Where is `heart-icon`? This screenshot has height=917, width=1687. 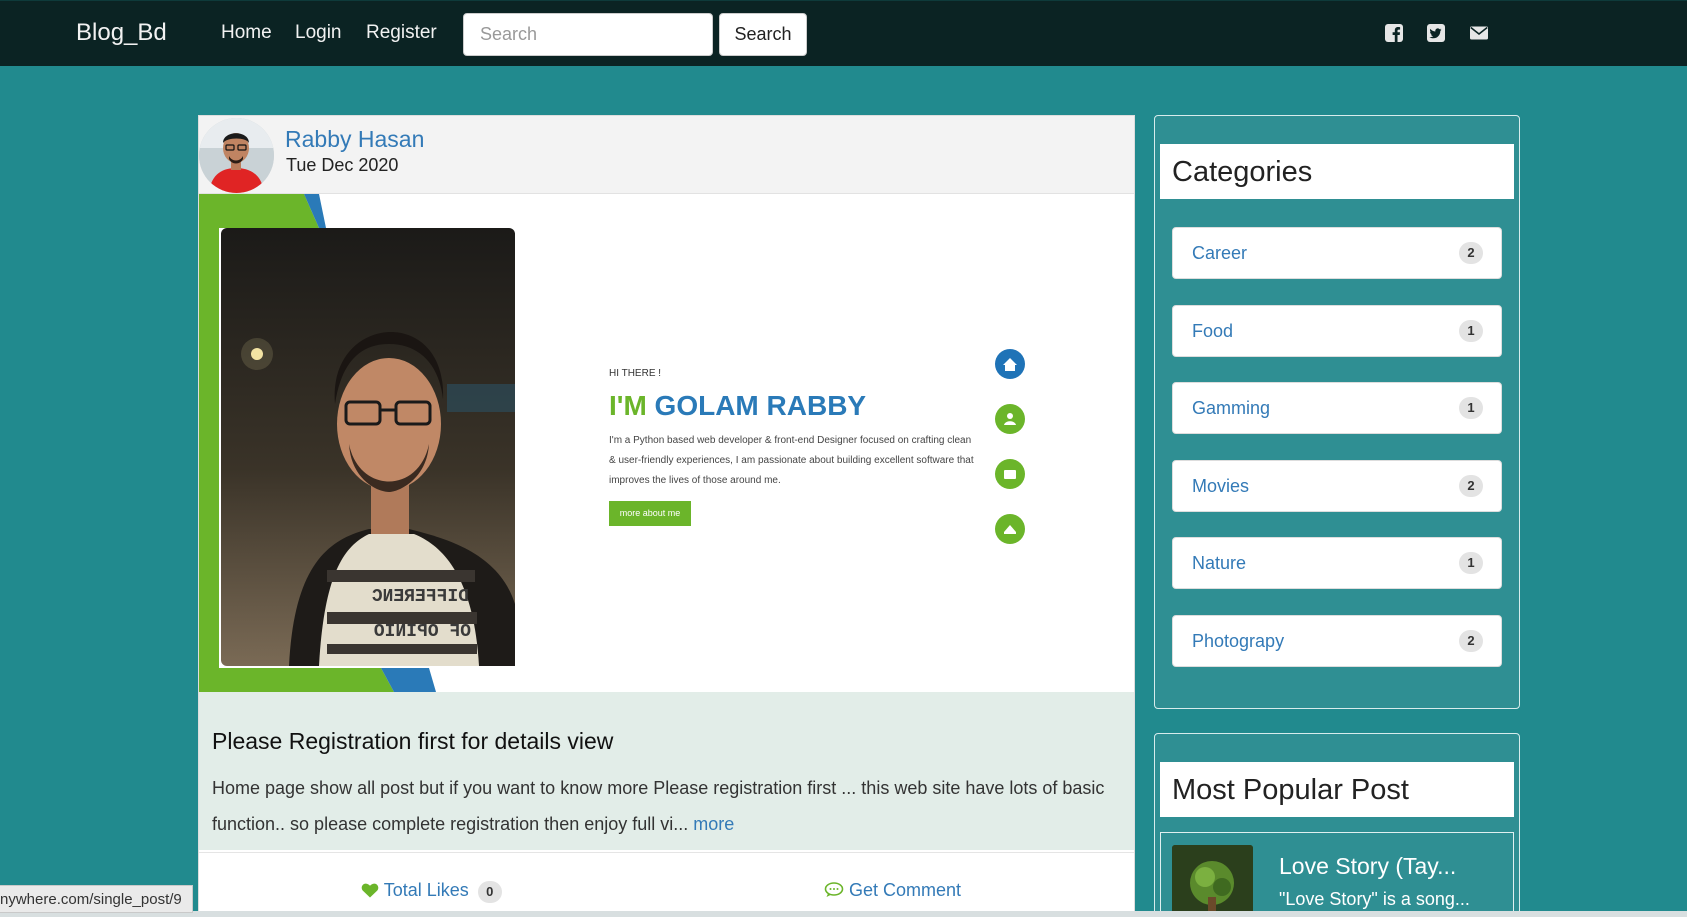 heart-icon is located at coordinates (370, 890).